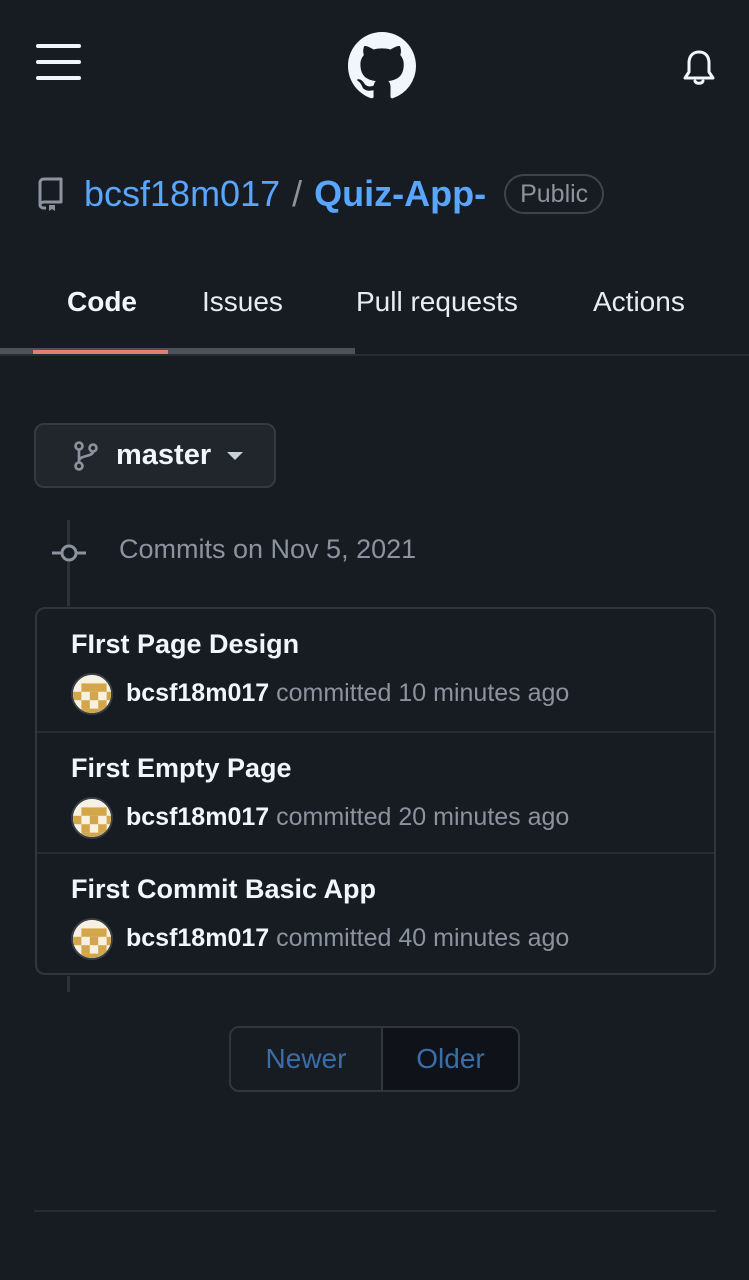 The width and height of the screenshot is (749, 1280). Describe the element at coordinates (50, 194) in the screenshot. I see `repo-book-icon` at that location.